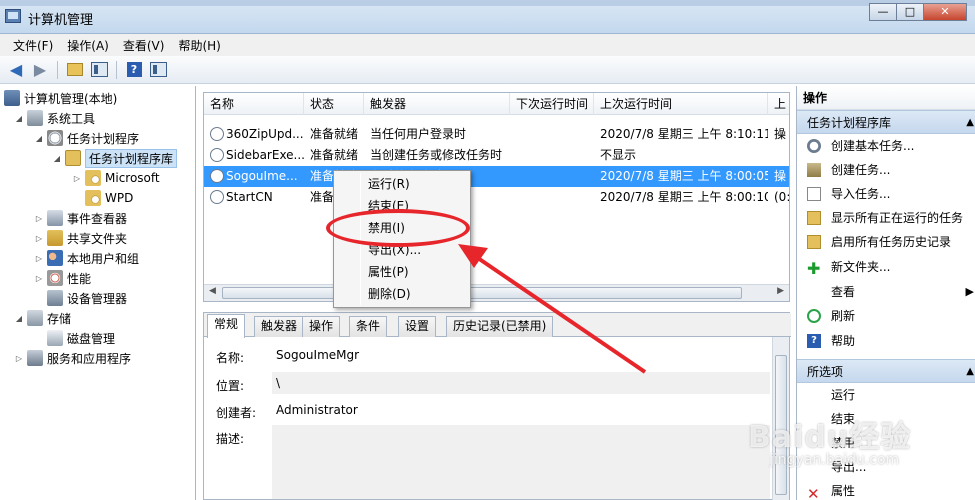 This screenshot has height=500, width=975. What do you see at coordinates (886, 395) in the screenshot?
I see `action-run: 运行` at bounding box center [886, 395].